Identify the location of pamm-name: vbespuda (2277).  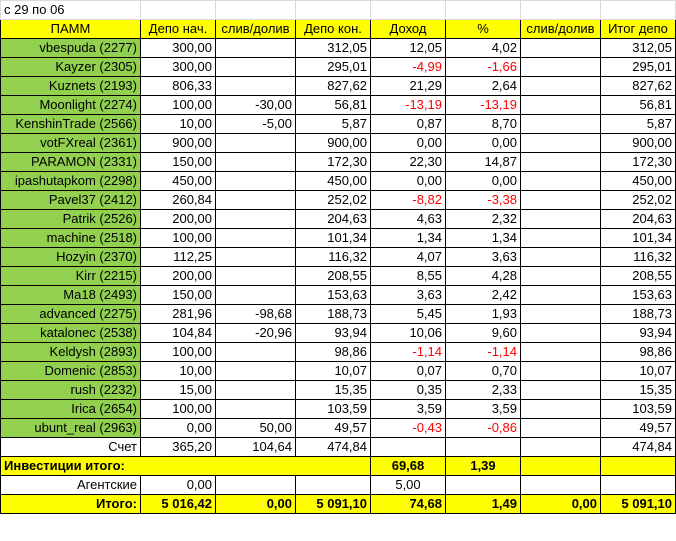
(70, 48).